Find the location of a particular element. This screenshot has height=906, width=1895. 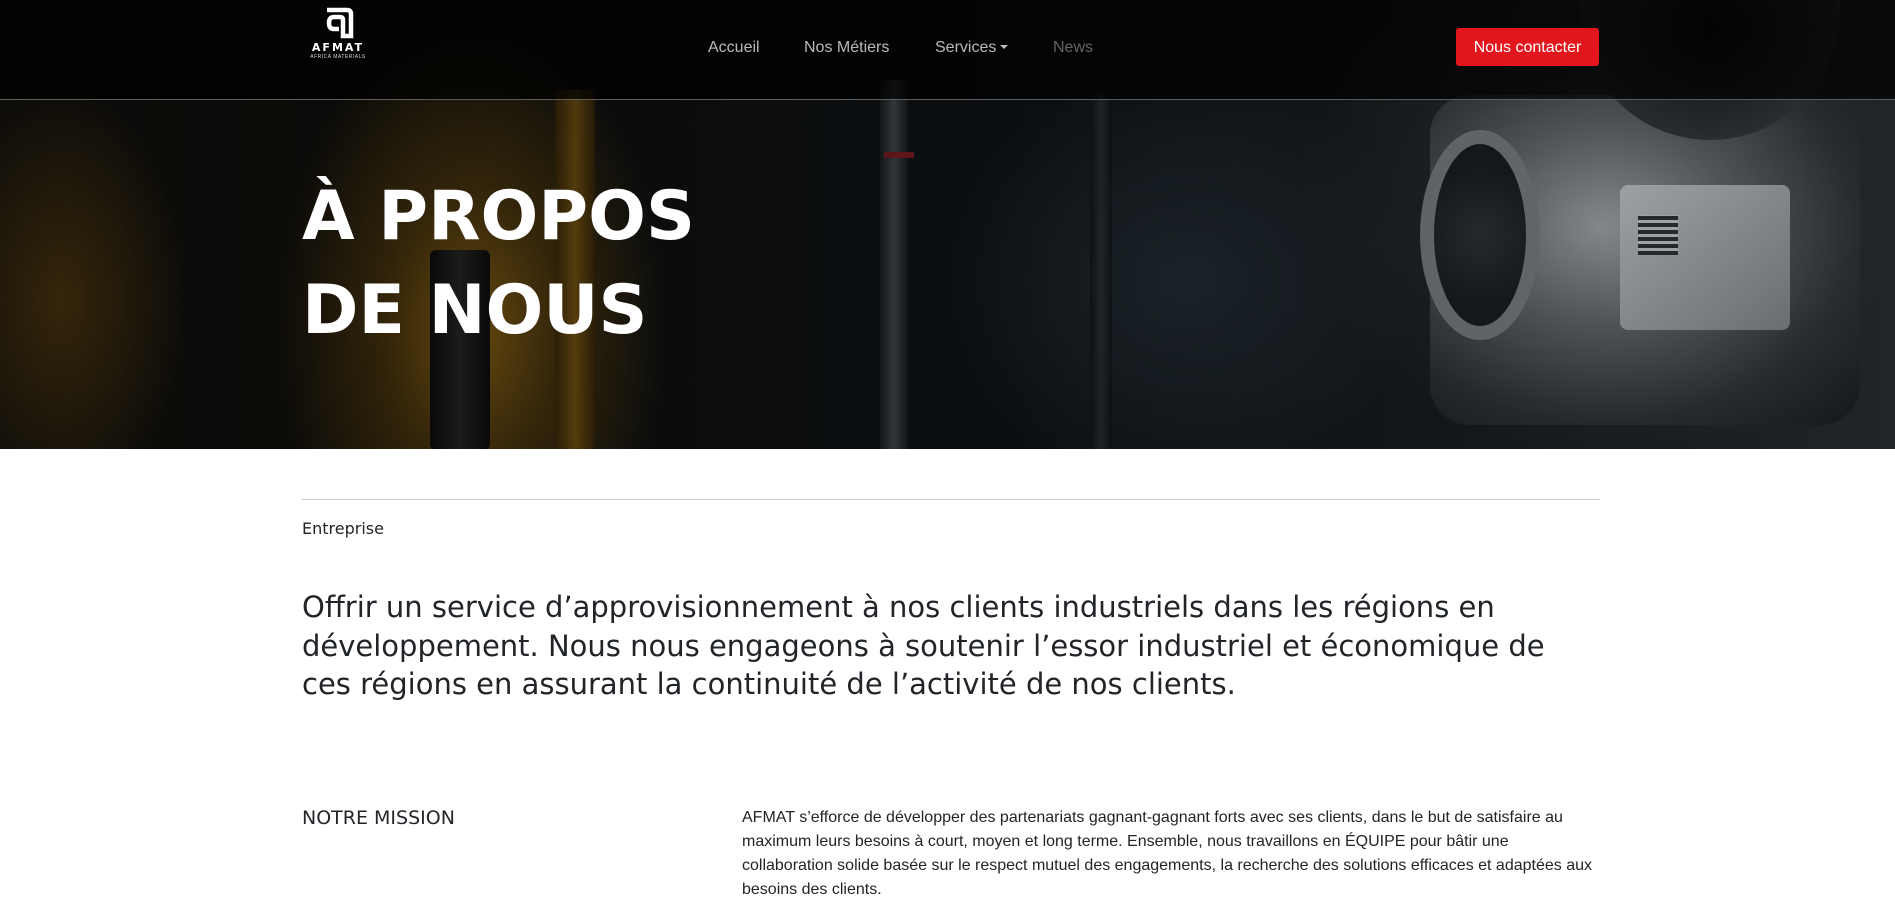

page-title: À PROPOS DE NOUS is located at coordinates (498, 264).